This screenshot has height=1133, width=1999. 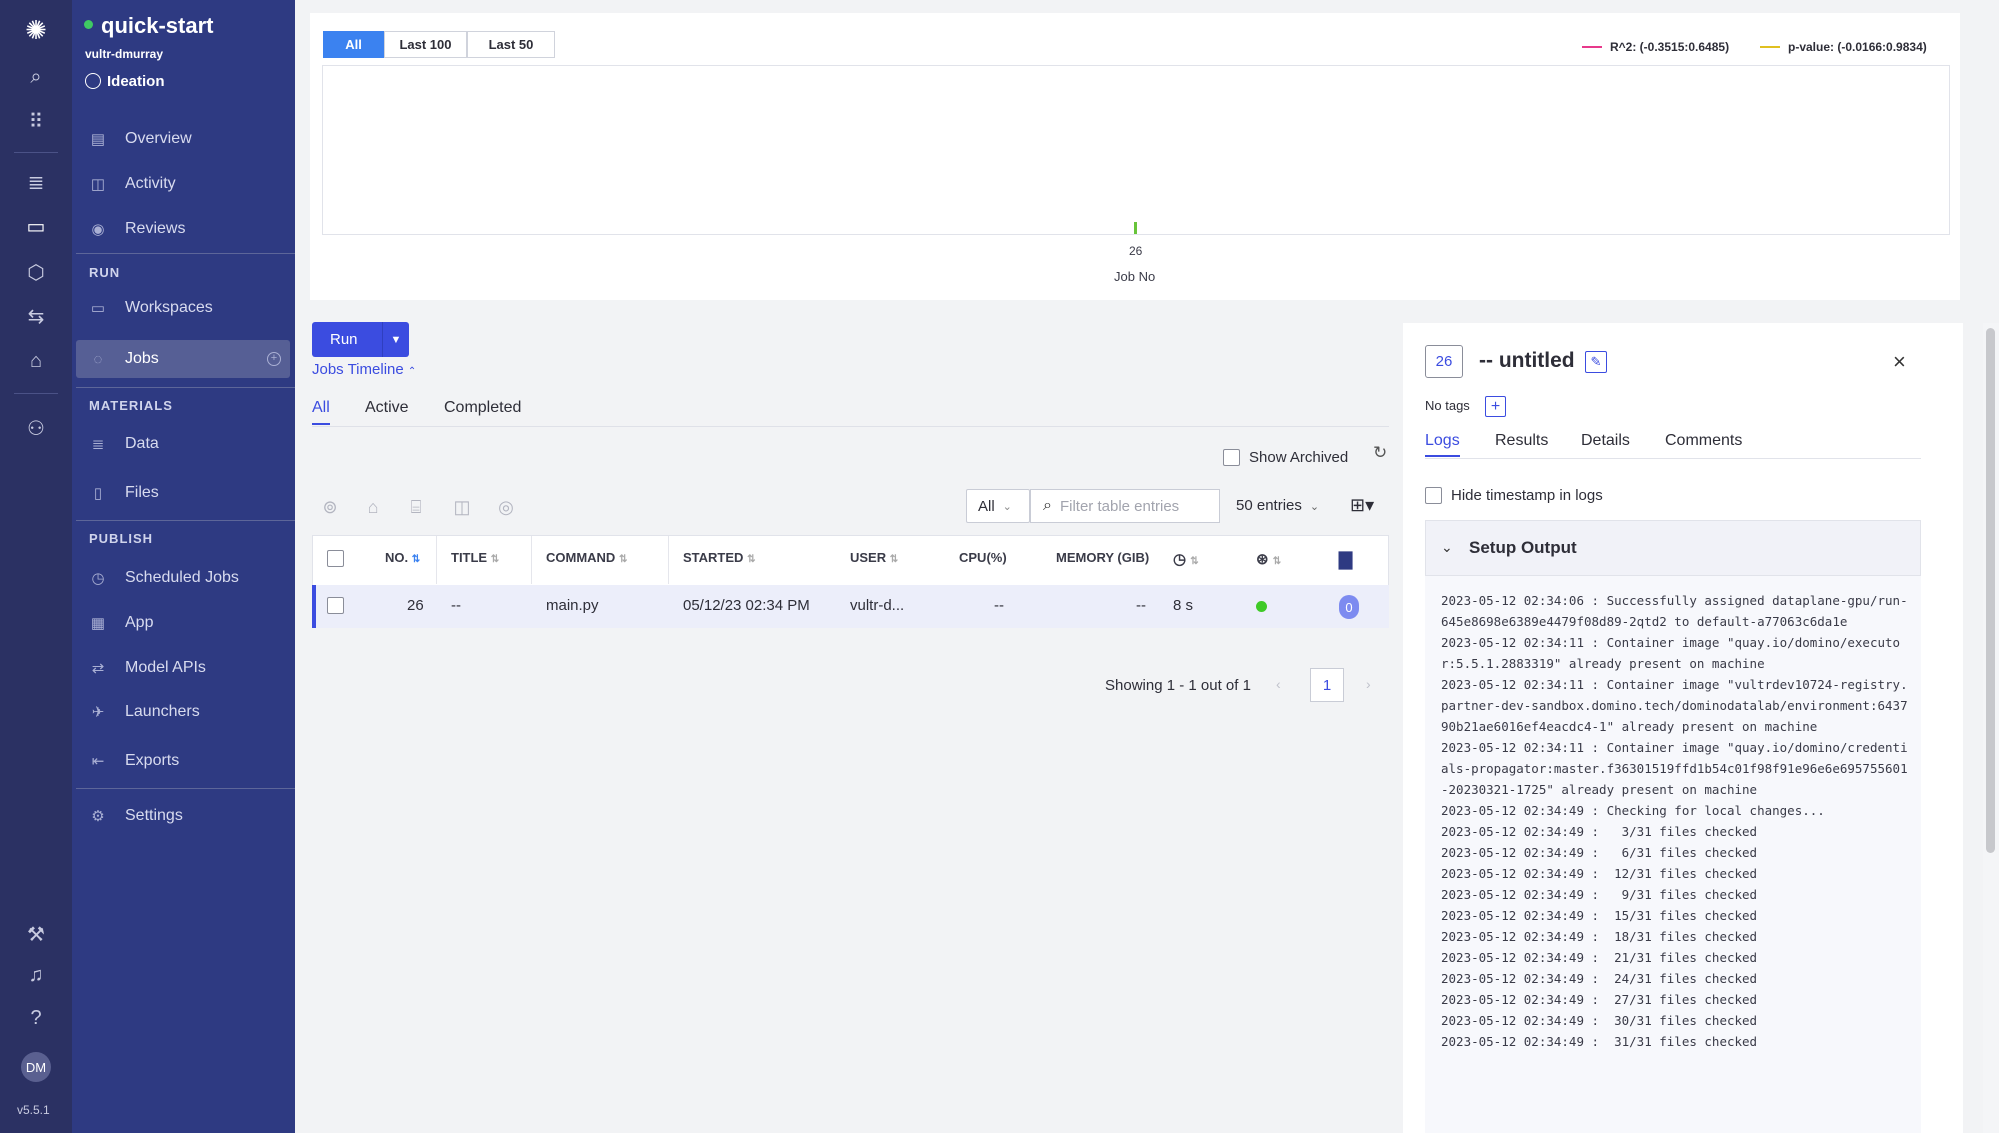 What do you see at coordinates (183, 139) in the screenshot?
I see `nav-overview: ▤ Overview` at bounding box center [183, 139].